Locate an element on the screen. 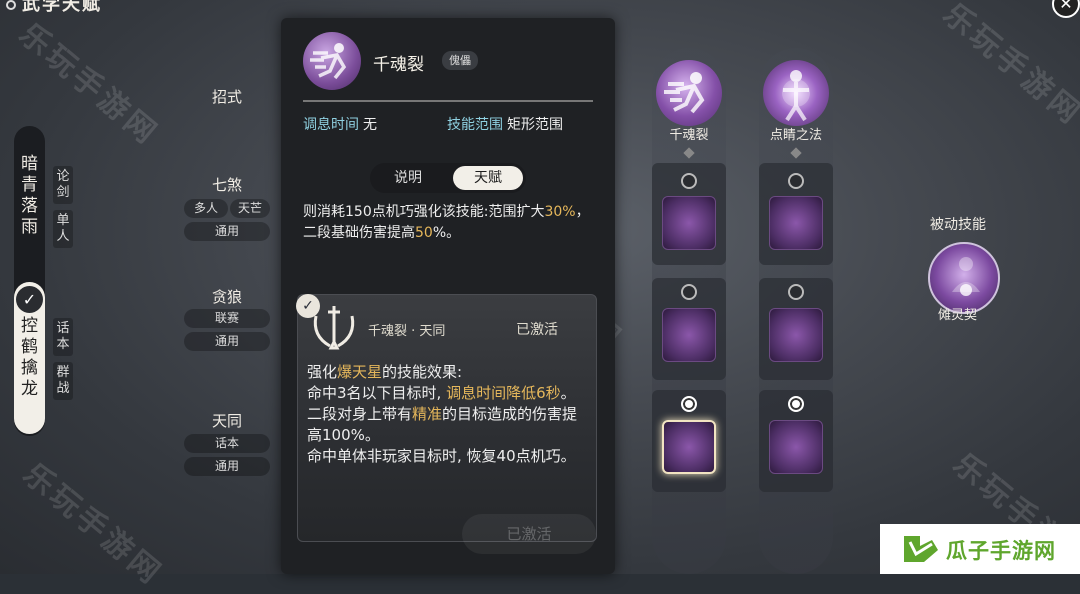 Image resolution: width=1080 pixels, height=594 pixels. skill-icon-dianjingzhifa is located at coordinates (796, 93).